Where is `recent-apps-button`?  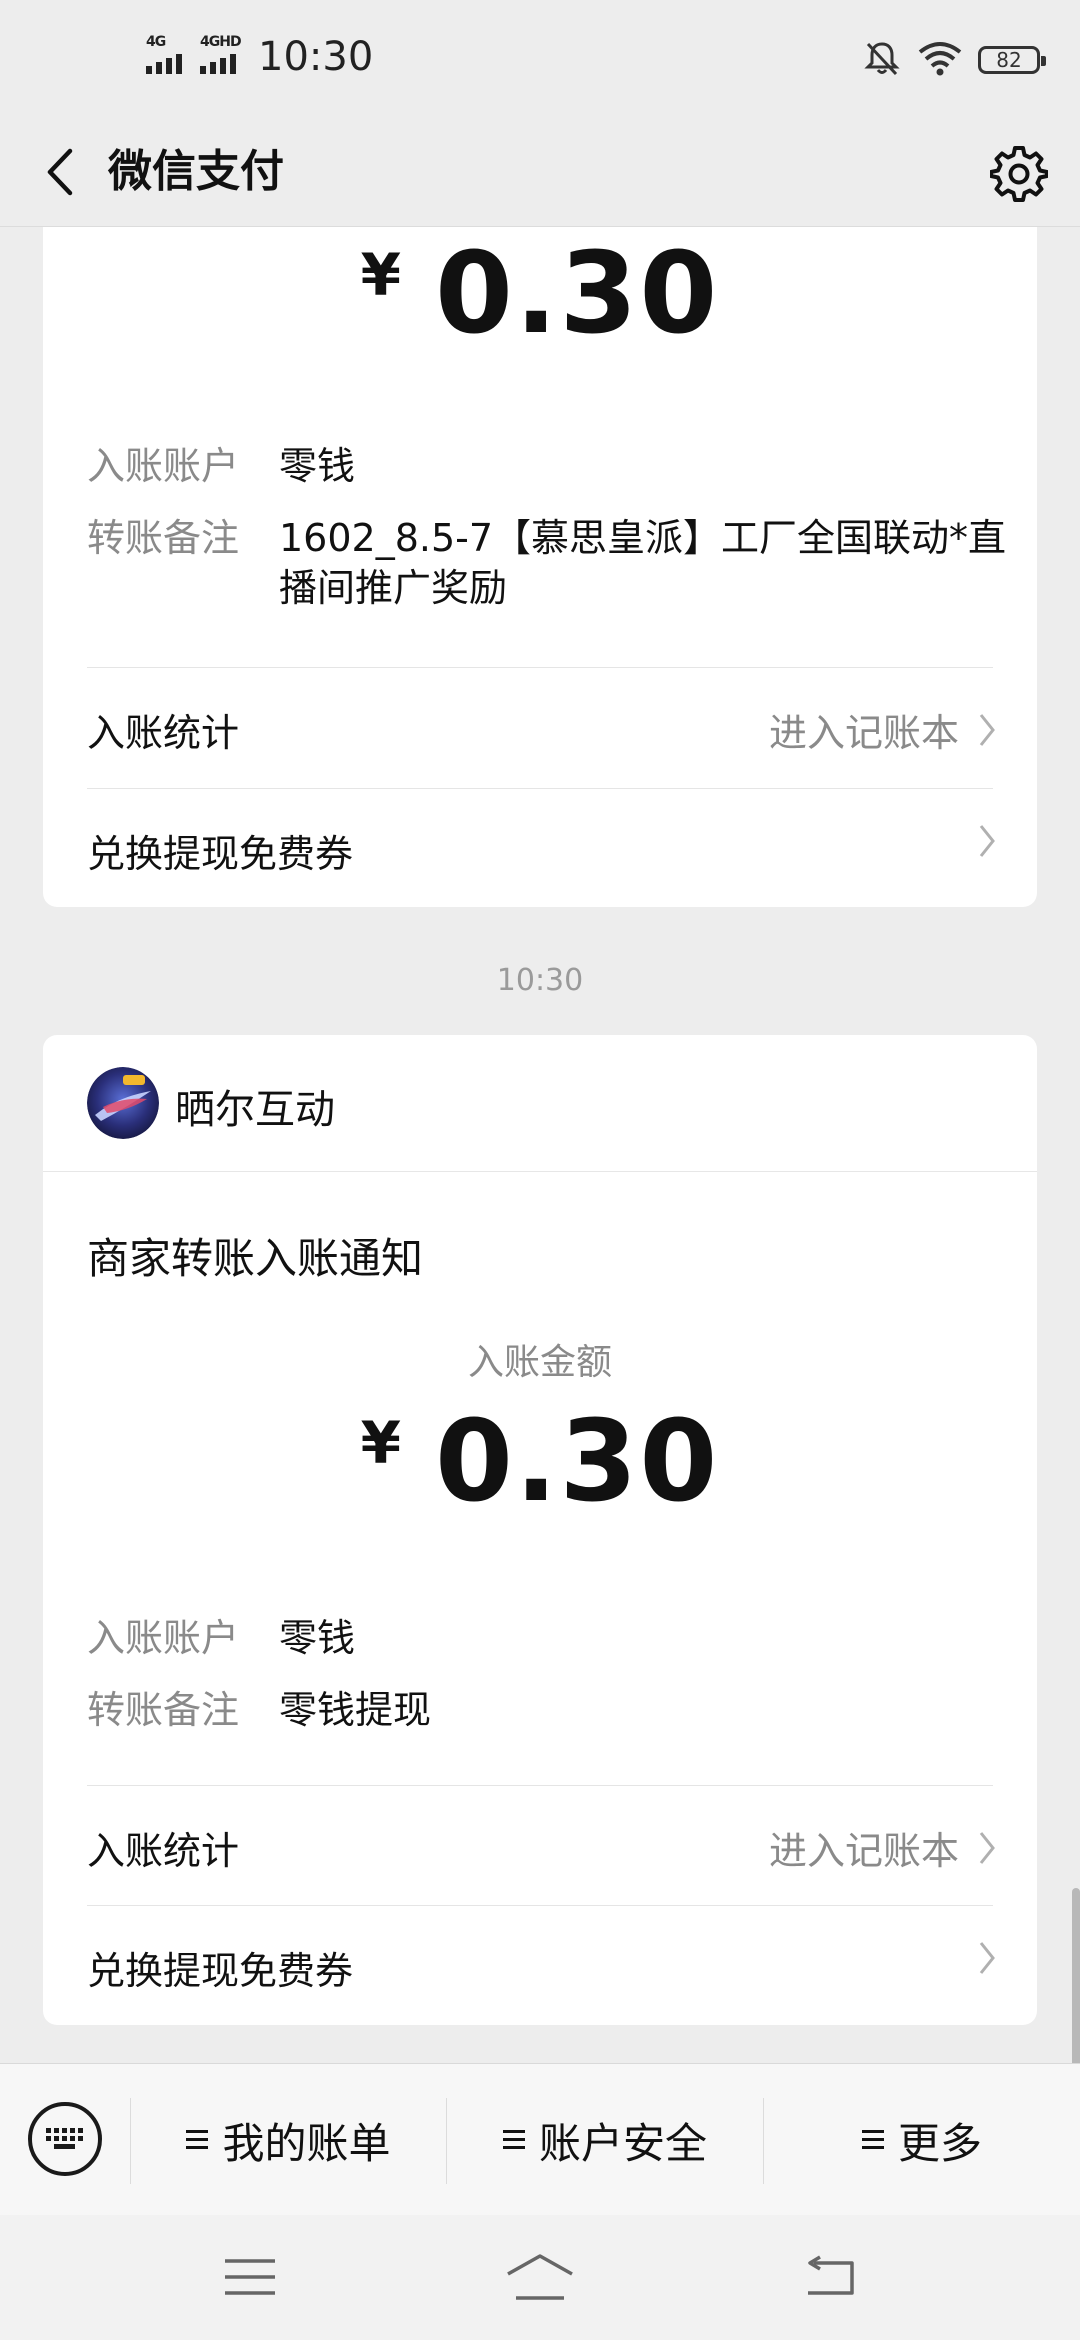
recent-apps-button is located at coordinates (250, 2277).